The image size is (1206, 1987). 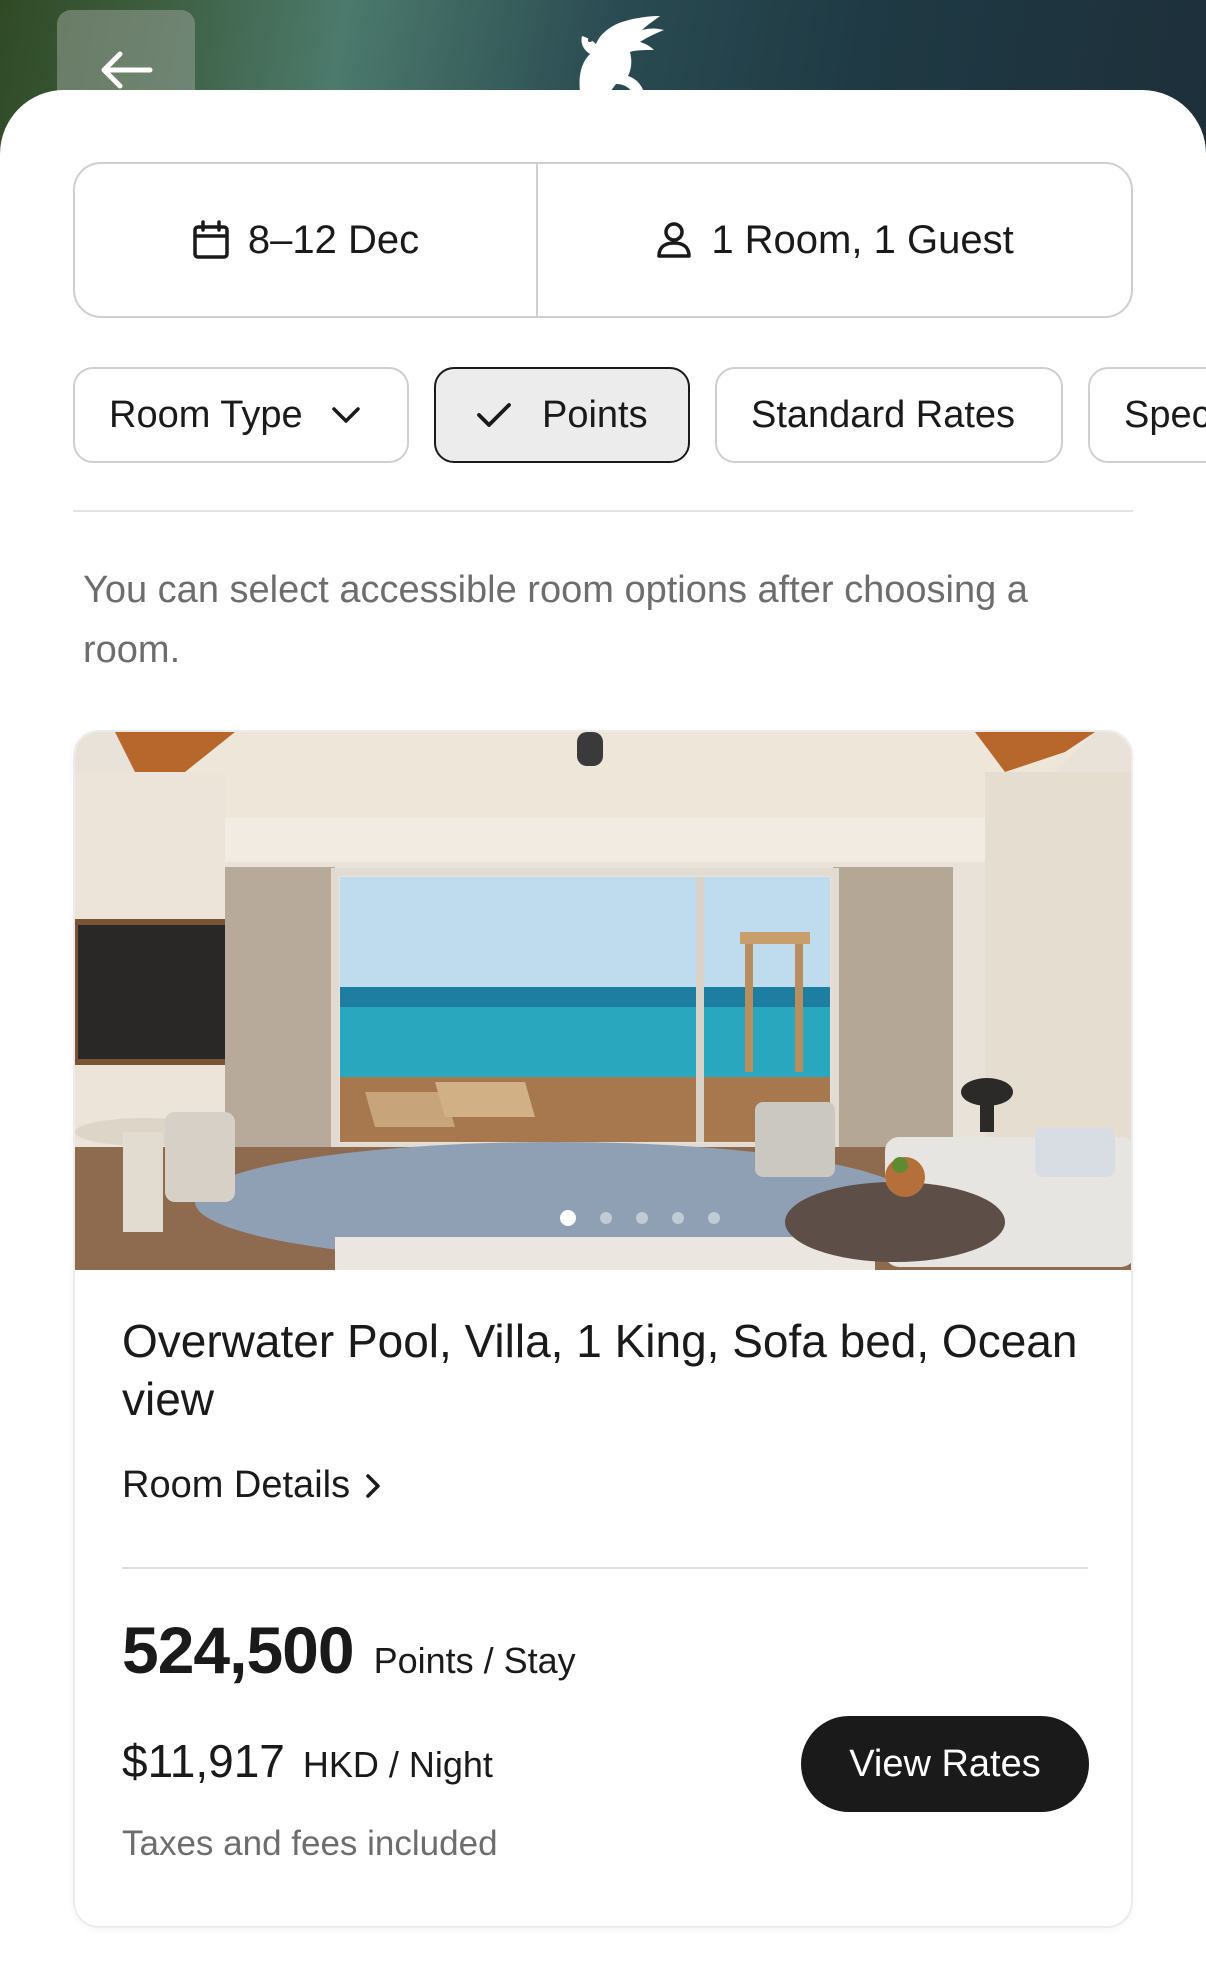 I want to click on filter-standard-rates: Standard Rates, so click(x=889, y=415).